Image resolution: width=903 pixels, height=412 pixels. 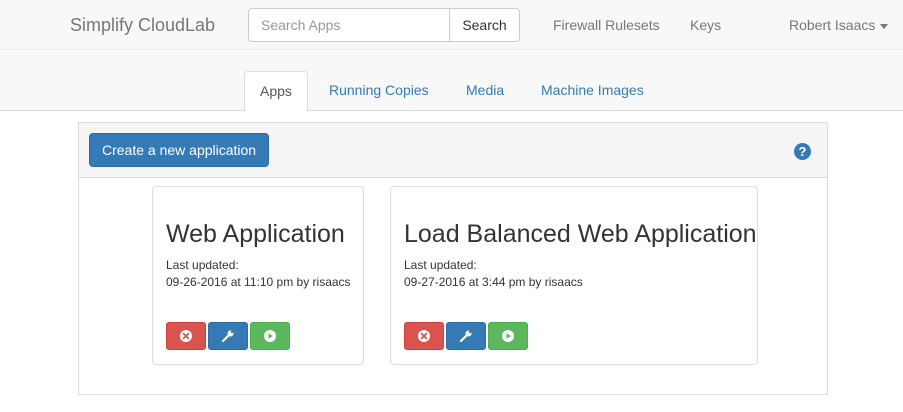 What do you see at coordinates (606, 25) in the screenshot?
I see `nav-firewall-rulesets: Firewall Rulesets` at bounding box center [606, 25].